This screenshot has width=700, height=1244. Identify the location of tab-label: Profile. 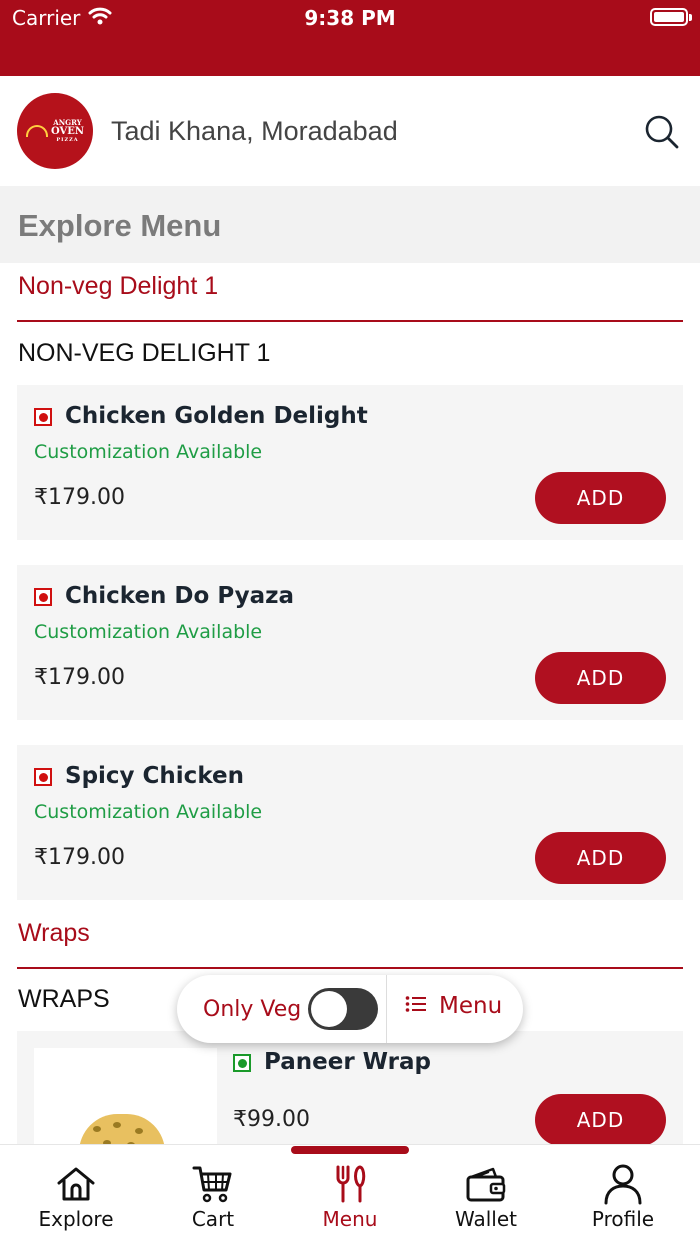
(623, 1219).